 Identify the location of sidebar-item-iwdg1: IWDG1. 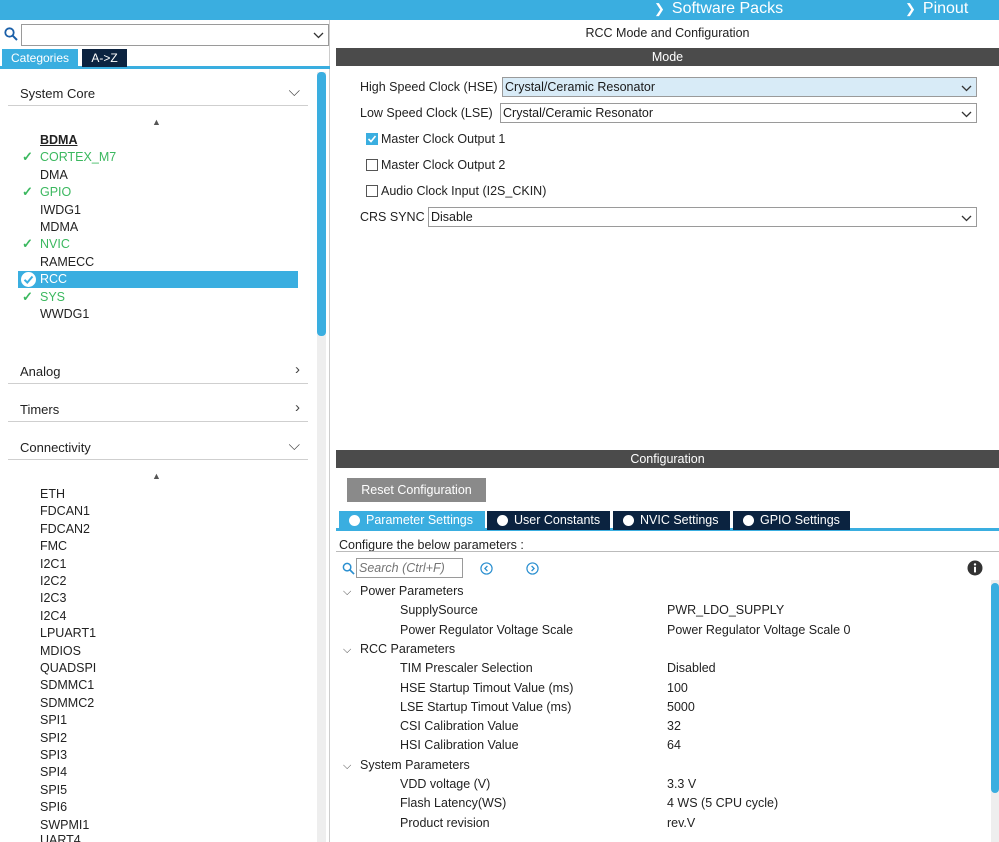
(158, 210).